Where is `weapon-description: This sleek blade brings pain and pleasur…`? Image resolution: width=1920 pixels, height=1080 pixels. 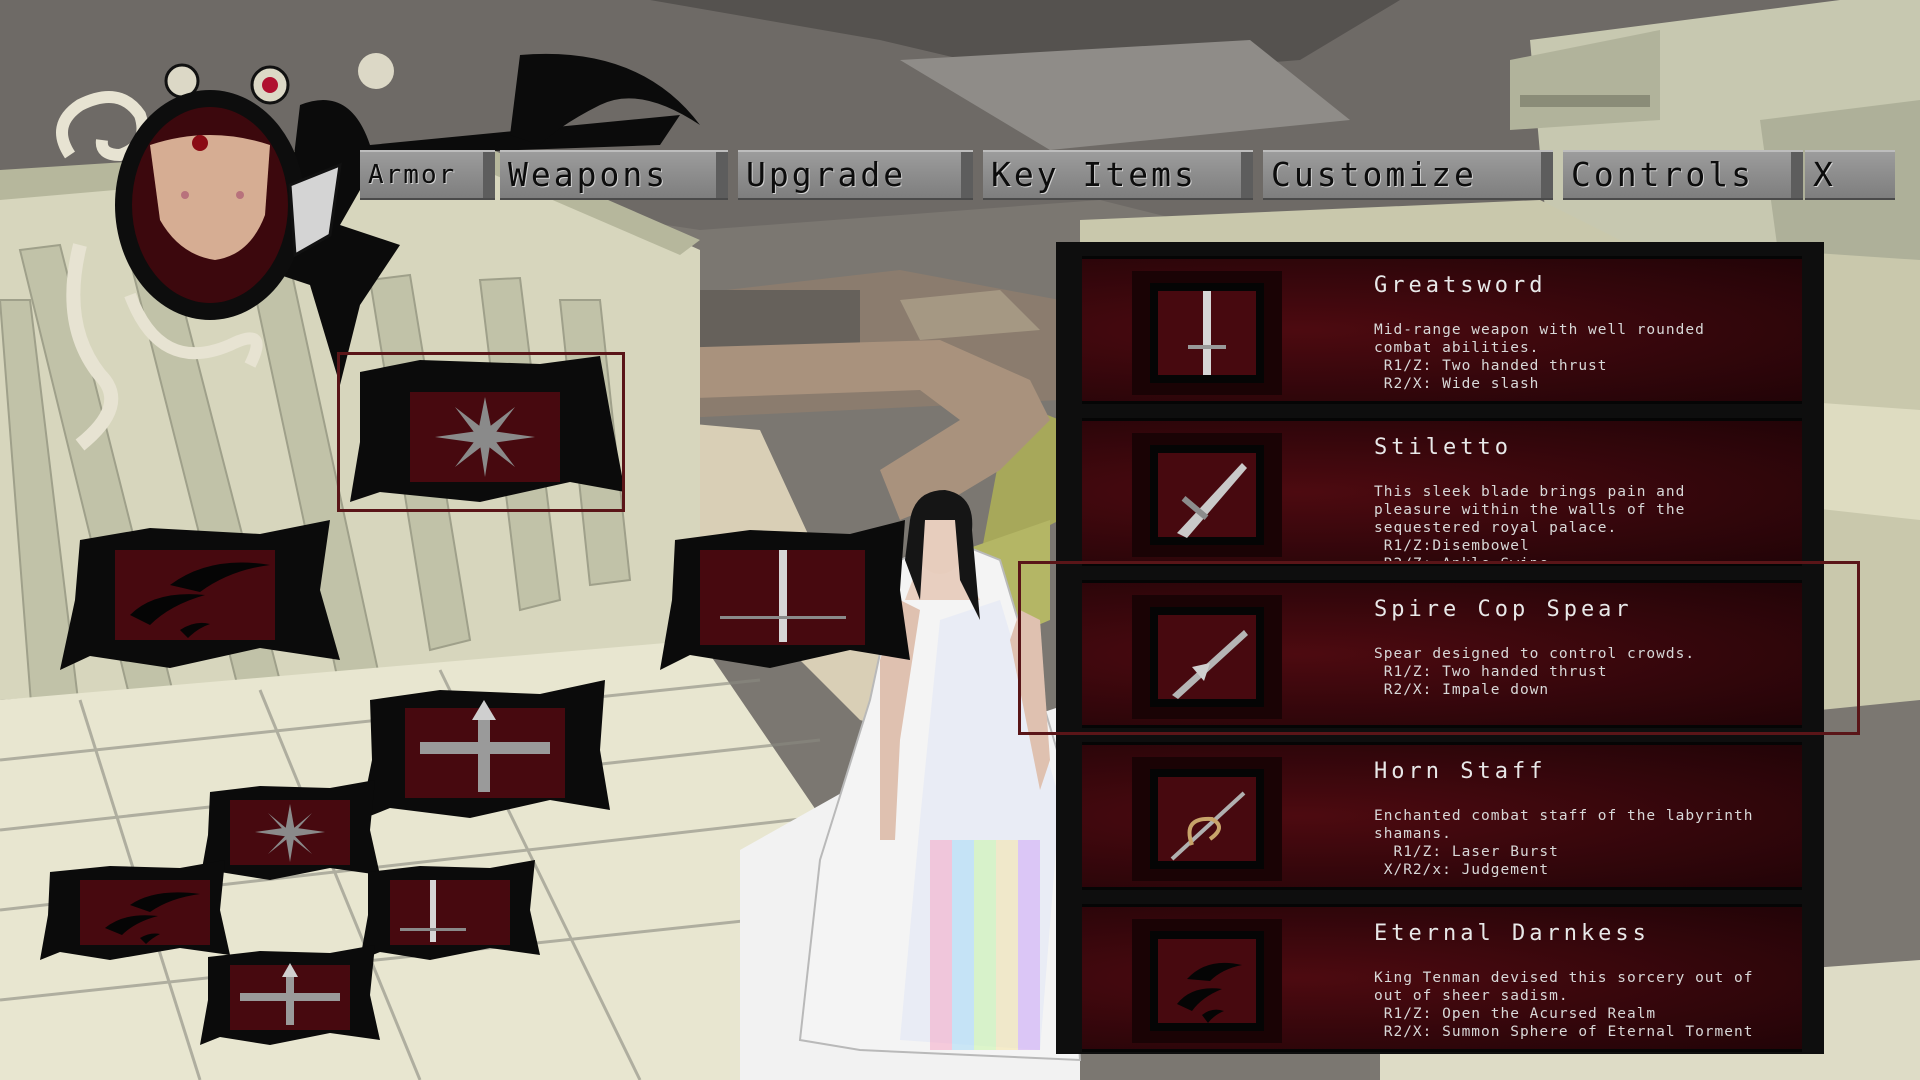
weapon-description: This sleek blade brings pain and pleasur… is located at coordinates (1530, 523).